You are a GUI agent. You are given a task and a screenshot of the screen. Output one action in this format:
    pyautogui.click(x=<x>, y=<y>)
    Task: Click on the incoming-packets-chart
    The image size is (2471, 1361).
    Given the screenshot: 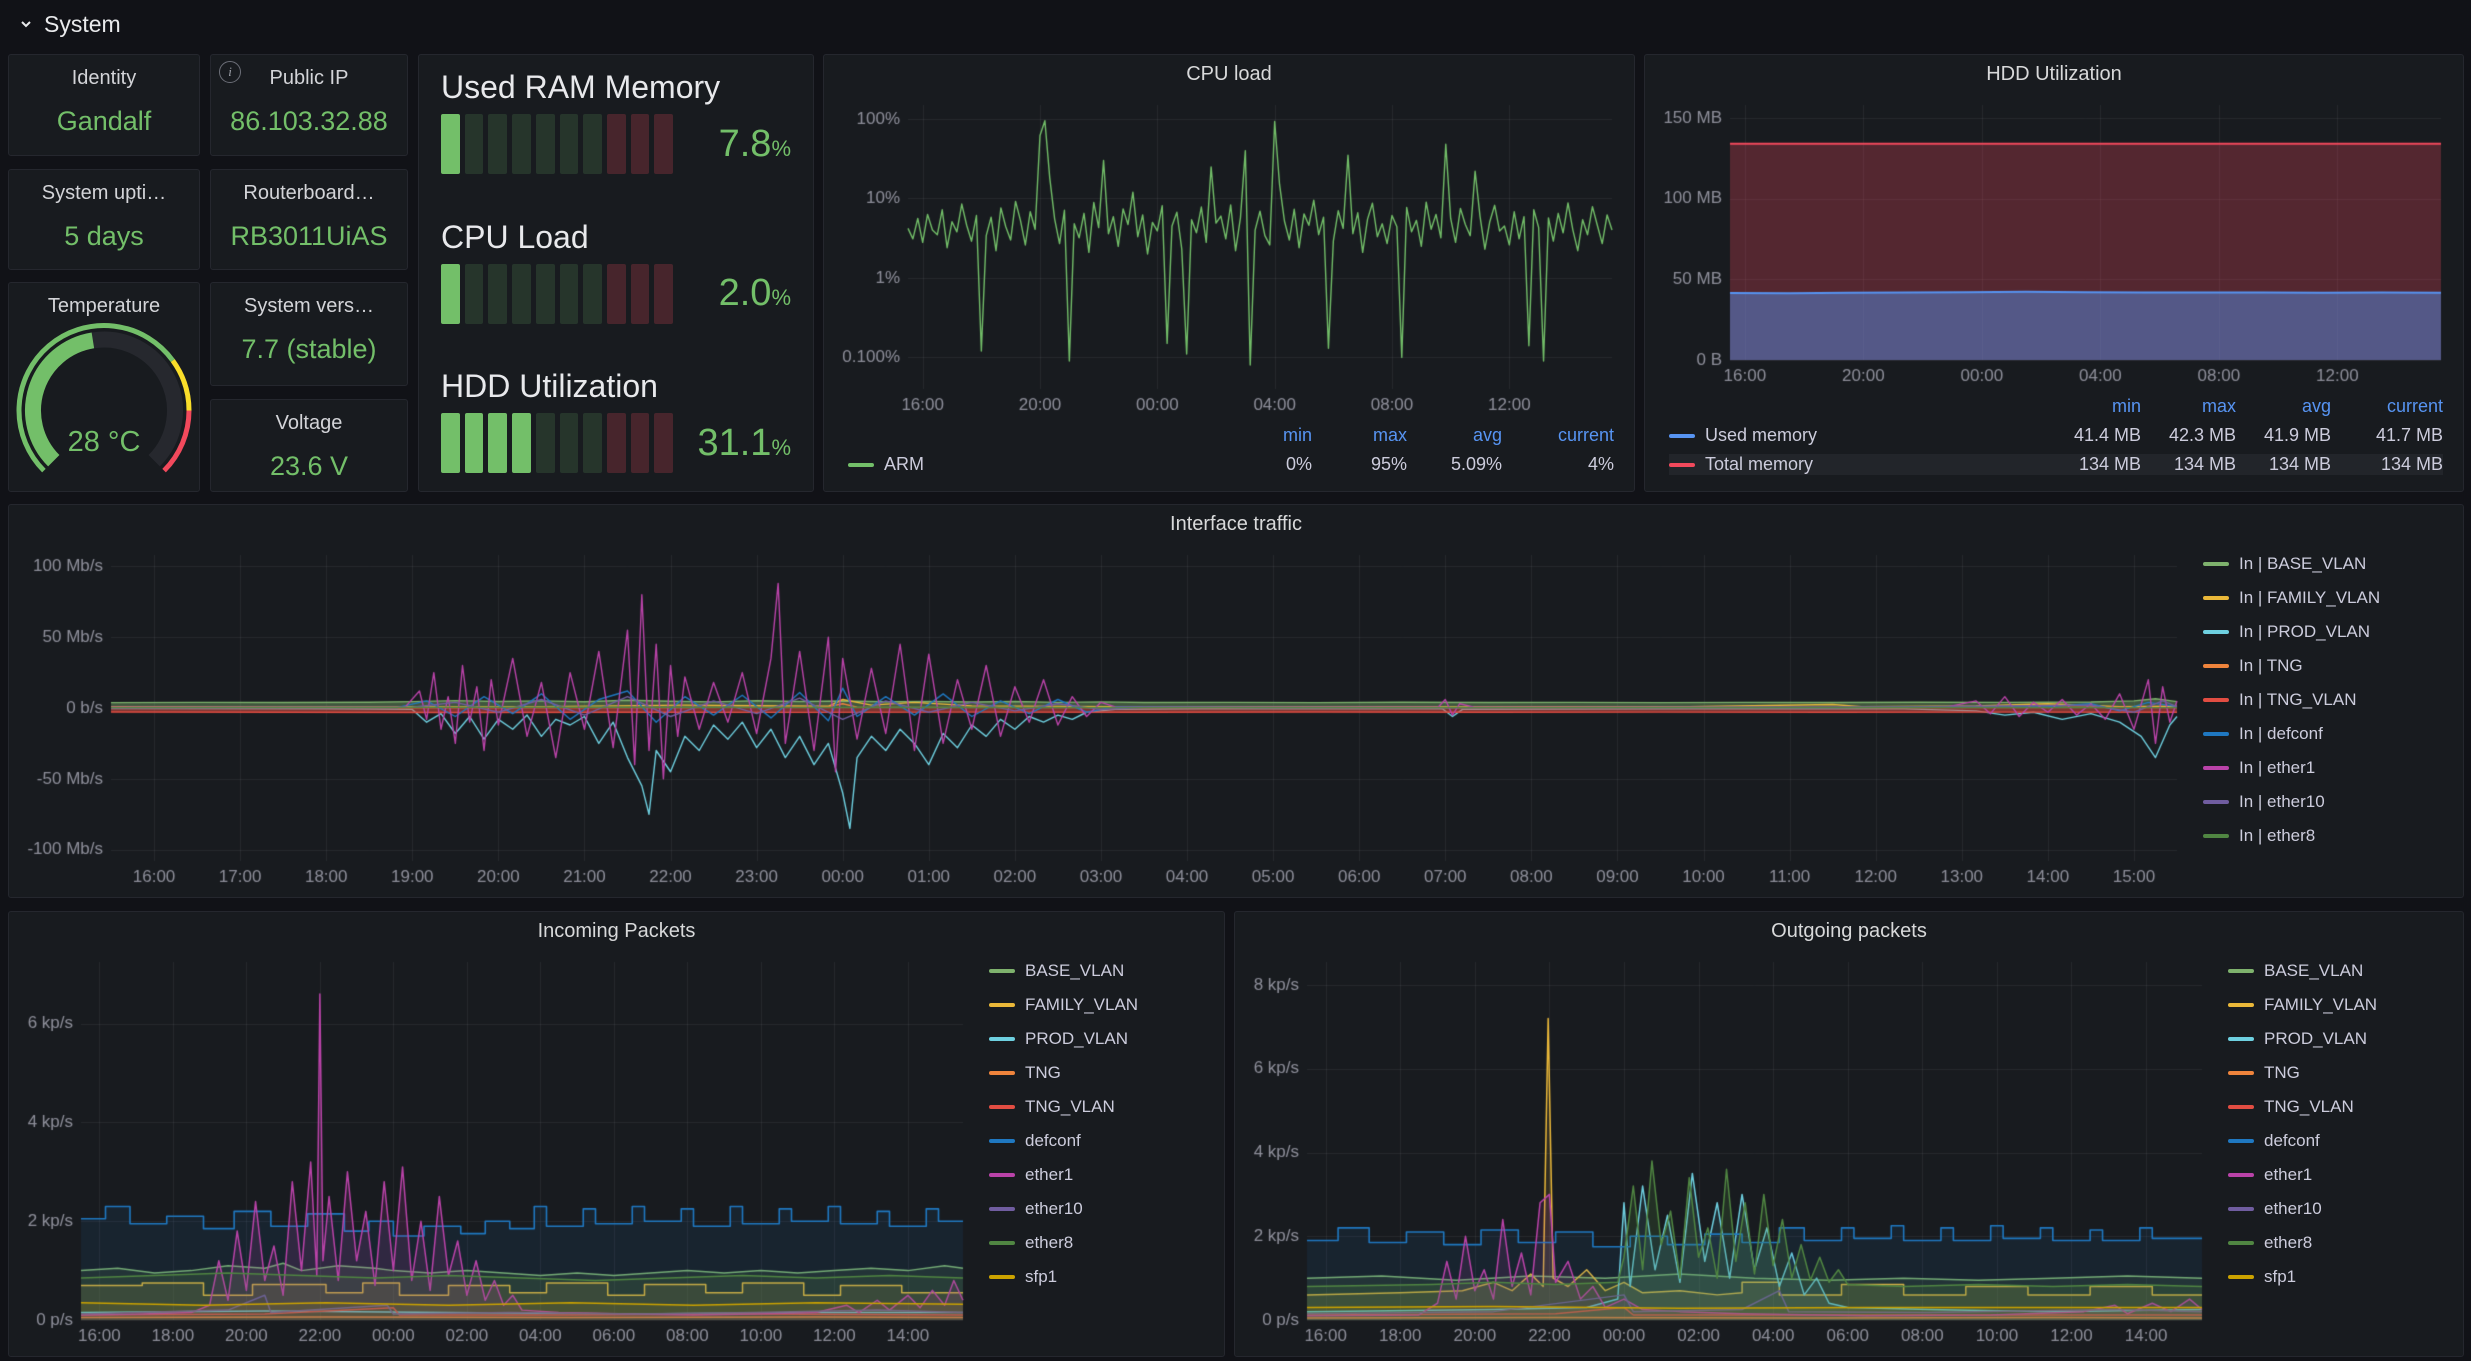 What is the action you would take?
    pyautogui.click(x=497, y=1150)
    